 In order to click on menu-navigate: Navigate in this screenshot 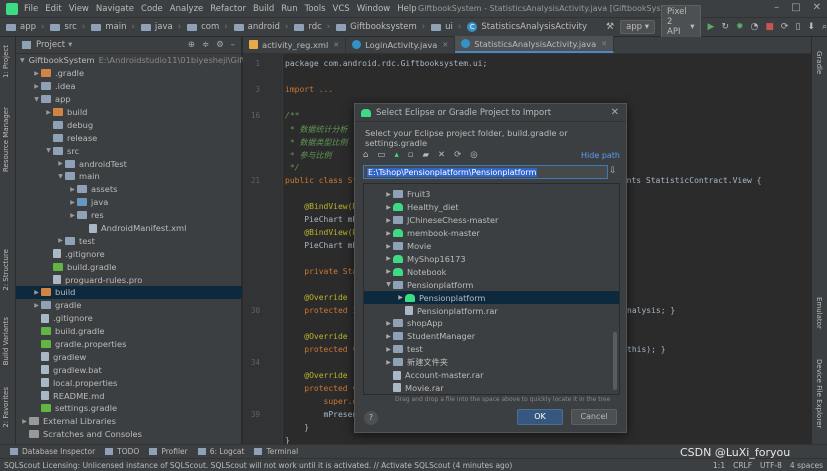, I will do `click(115, 9)`.